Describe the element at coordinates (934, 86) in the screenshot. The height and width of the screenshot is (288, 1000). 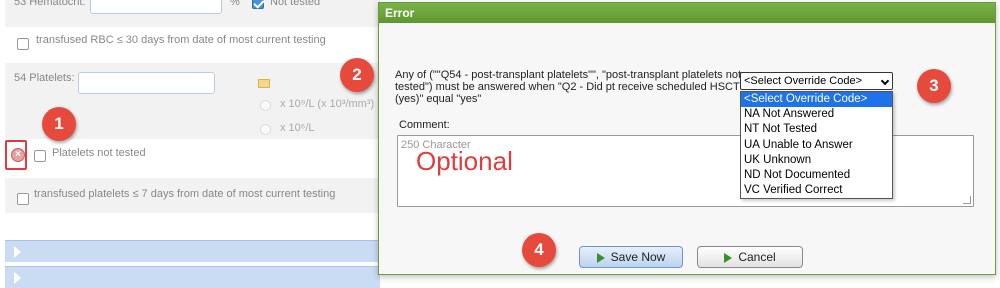
I see `callout-3: 3` at that location.